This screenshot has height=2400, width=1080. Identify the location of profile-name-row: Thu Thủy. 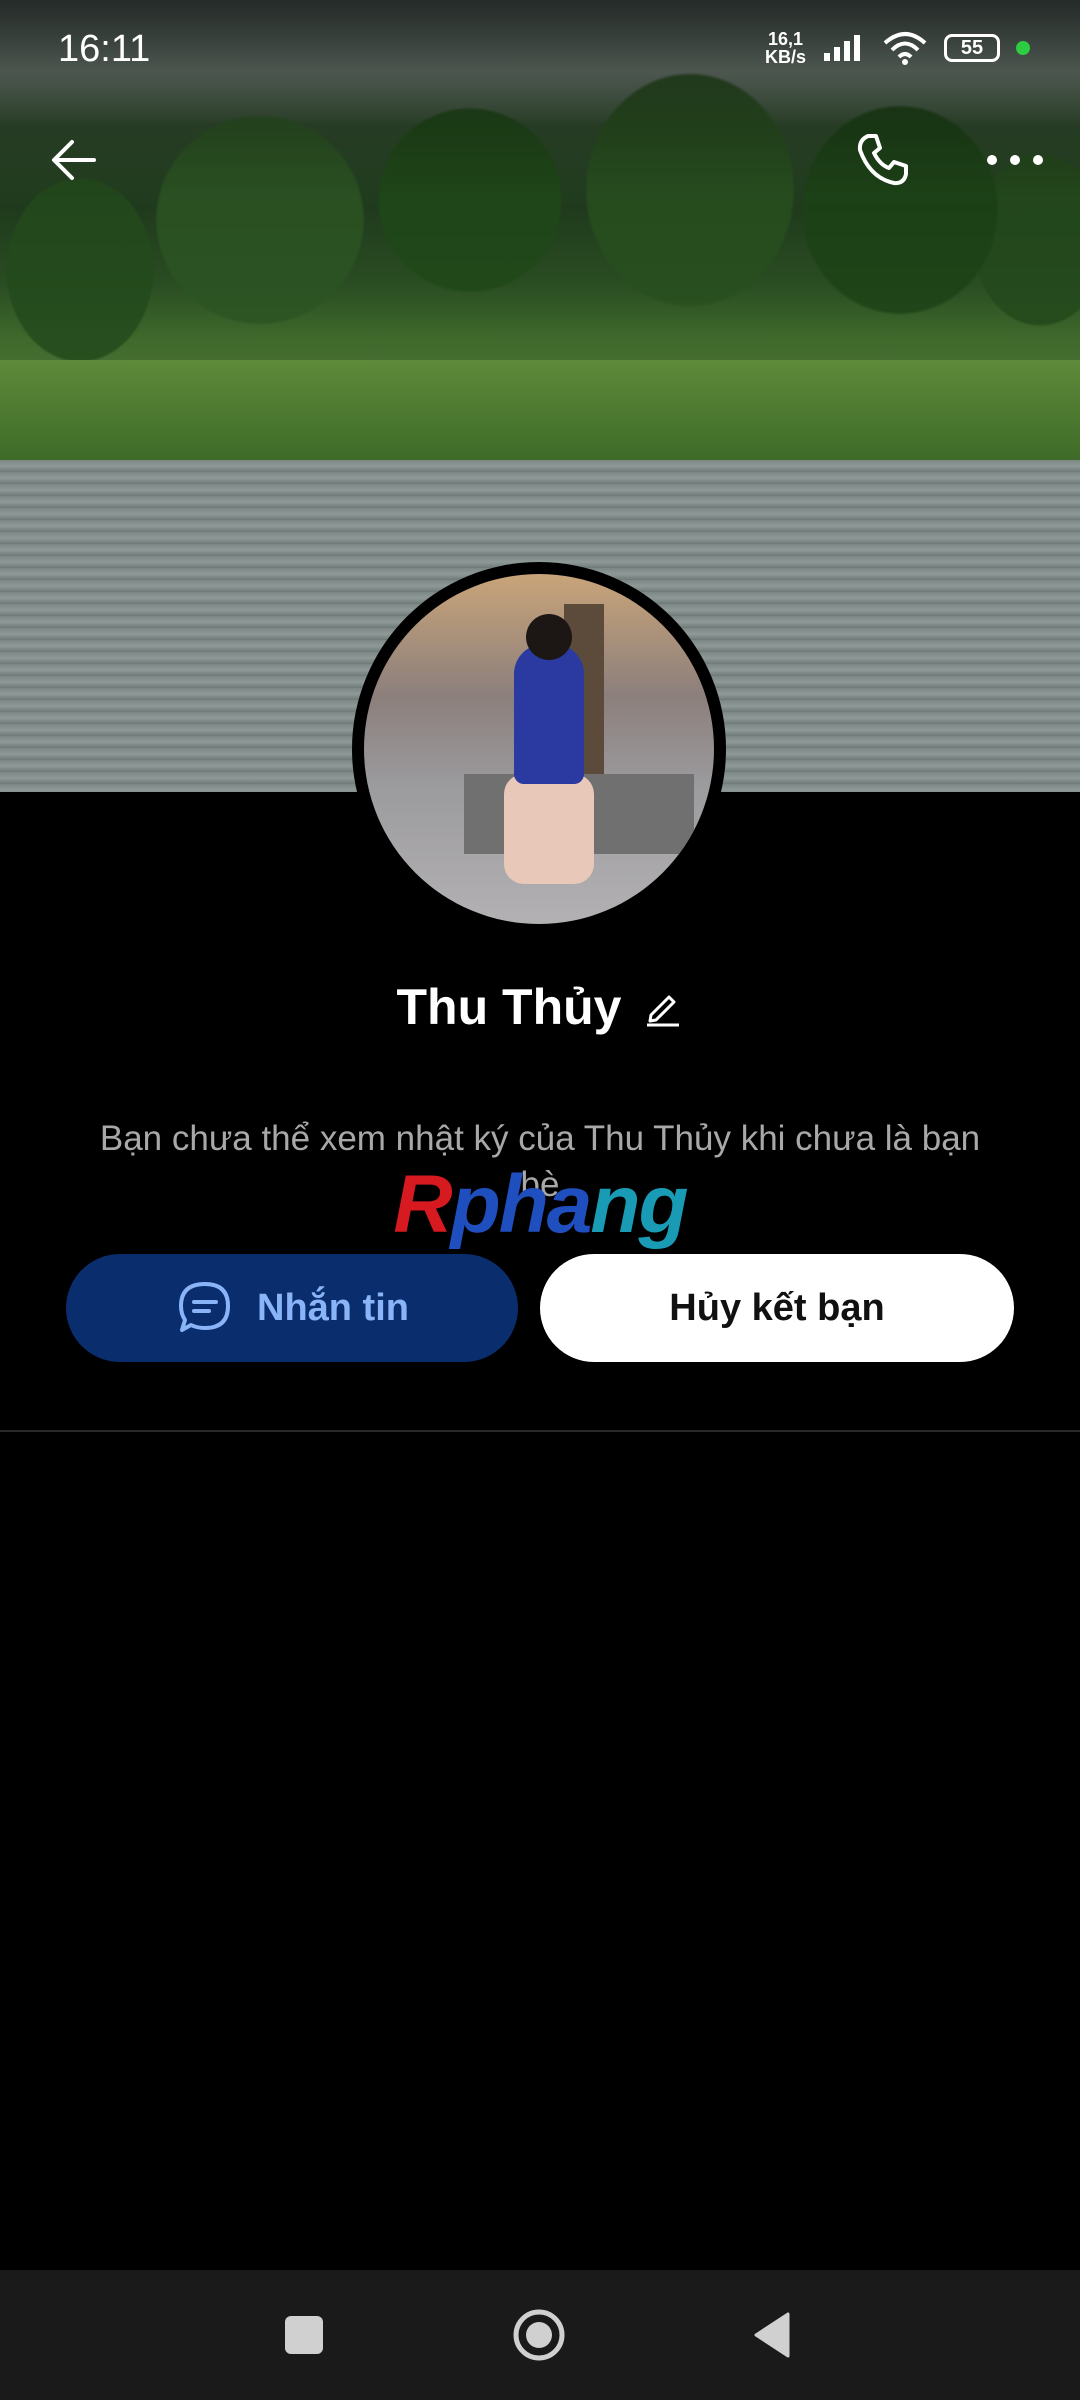
(540, 1007).